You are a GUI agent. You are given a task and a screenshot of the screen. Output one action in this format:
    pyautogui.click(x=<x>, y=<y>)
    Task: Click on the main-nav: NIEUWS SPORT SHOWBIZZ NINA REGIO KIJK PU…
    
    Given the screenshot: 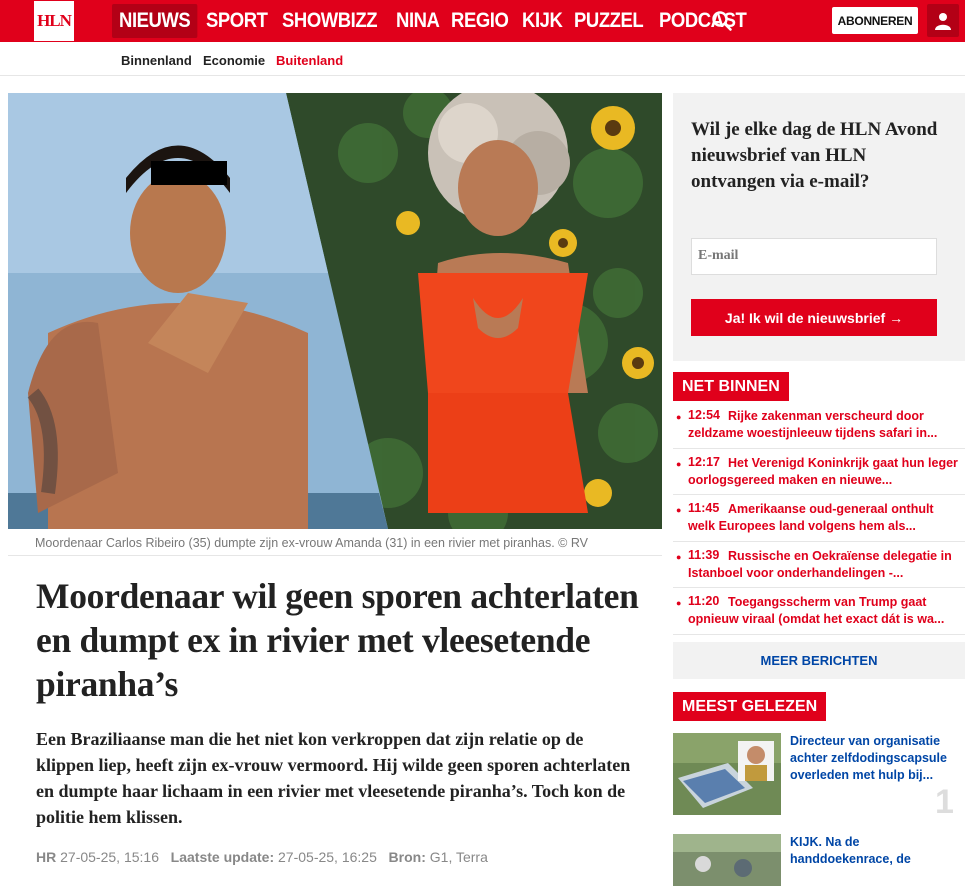 What is the action you would take?
    pyautogui.click(x=434, y=21)
    